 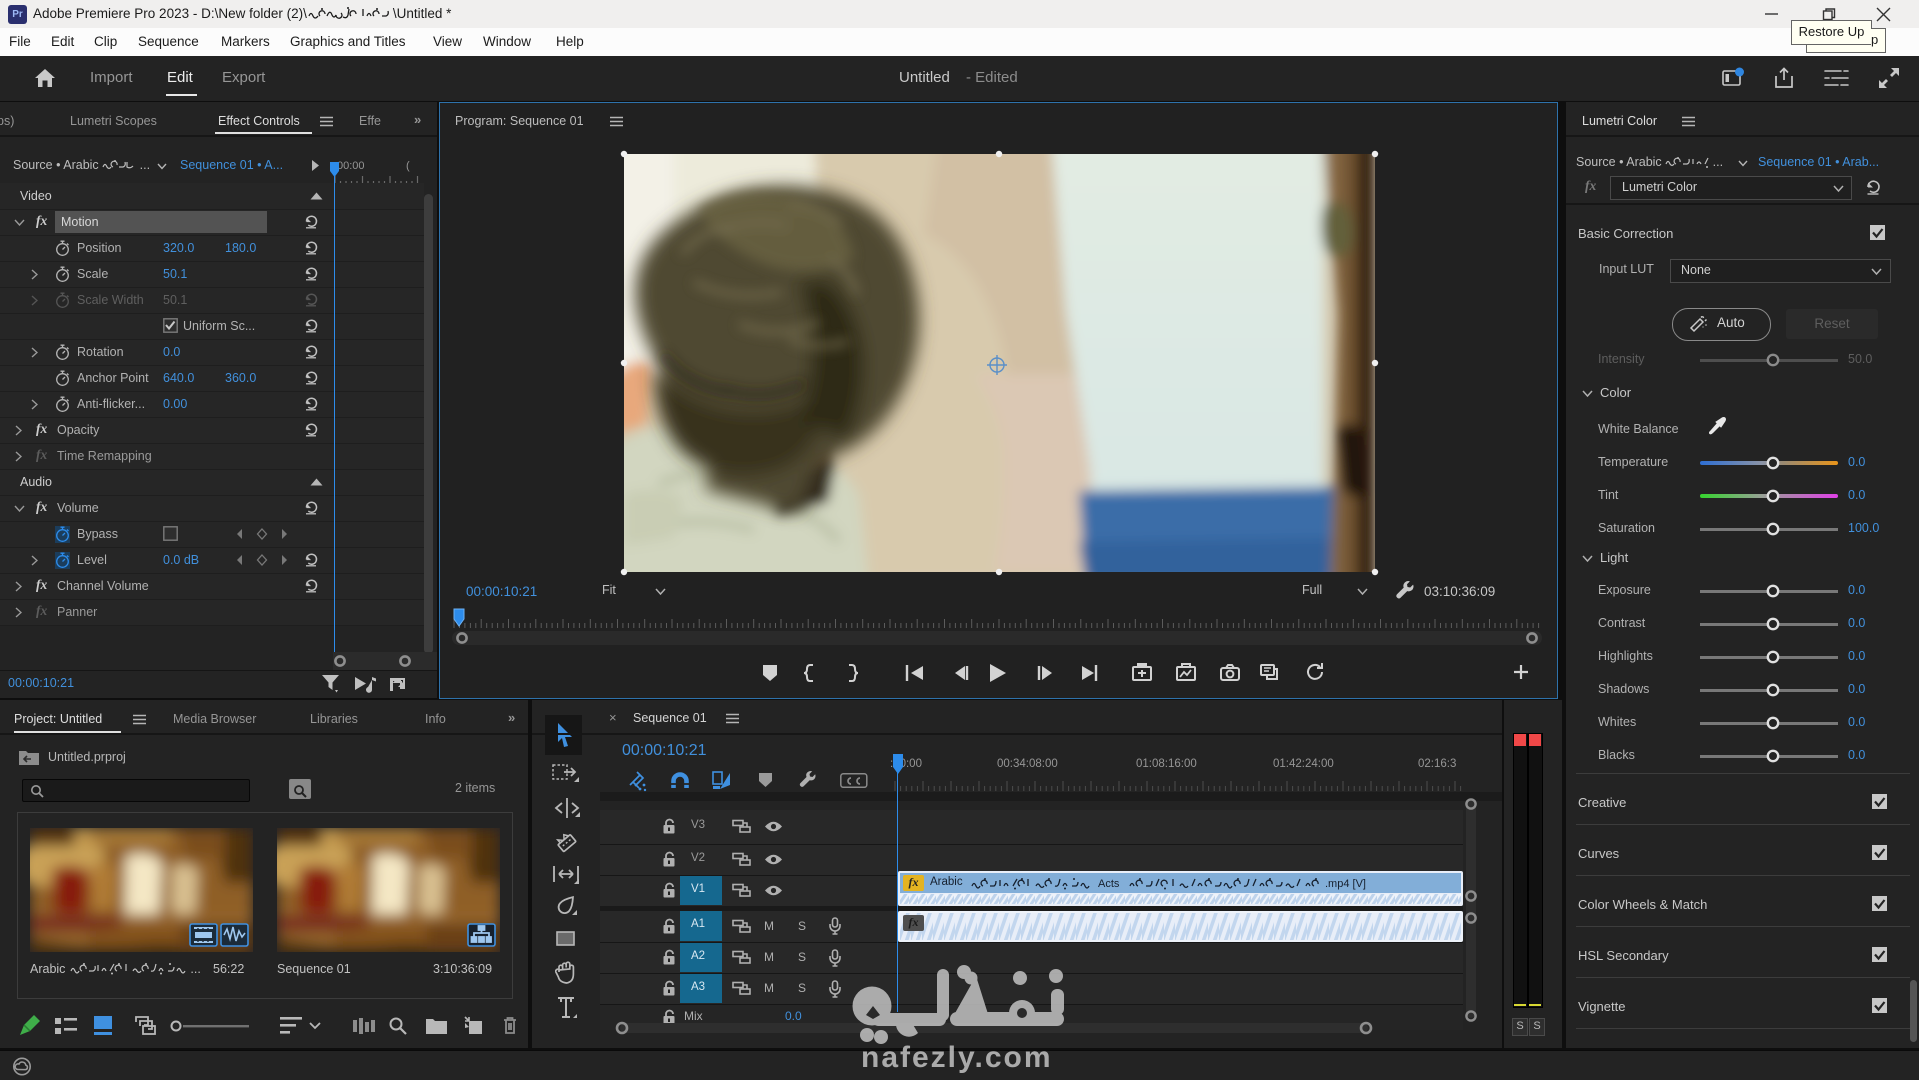 What do you see at coordinates (1109, 884) in the screenshot?
I see `svg-text: Acts` at bounding box center [1109, 884].